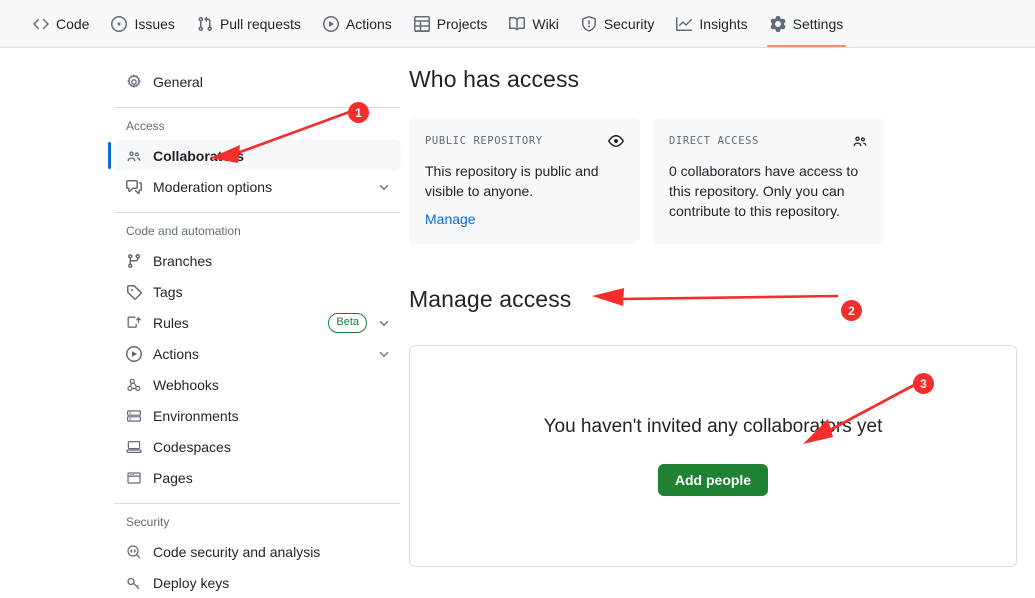  Describe the element at coordinates (196, 415) in the screenshot. I see `sidebar-item-label: Environments` at that location.